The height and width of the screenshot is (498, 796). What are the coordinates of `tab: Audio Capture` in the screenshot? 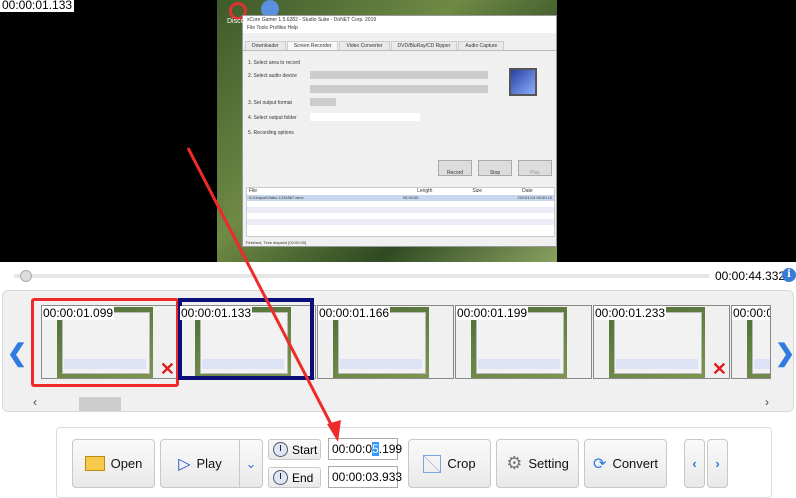 It's located at (481, 45).